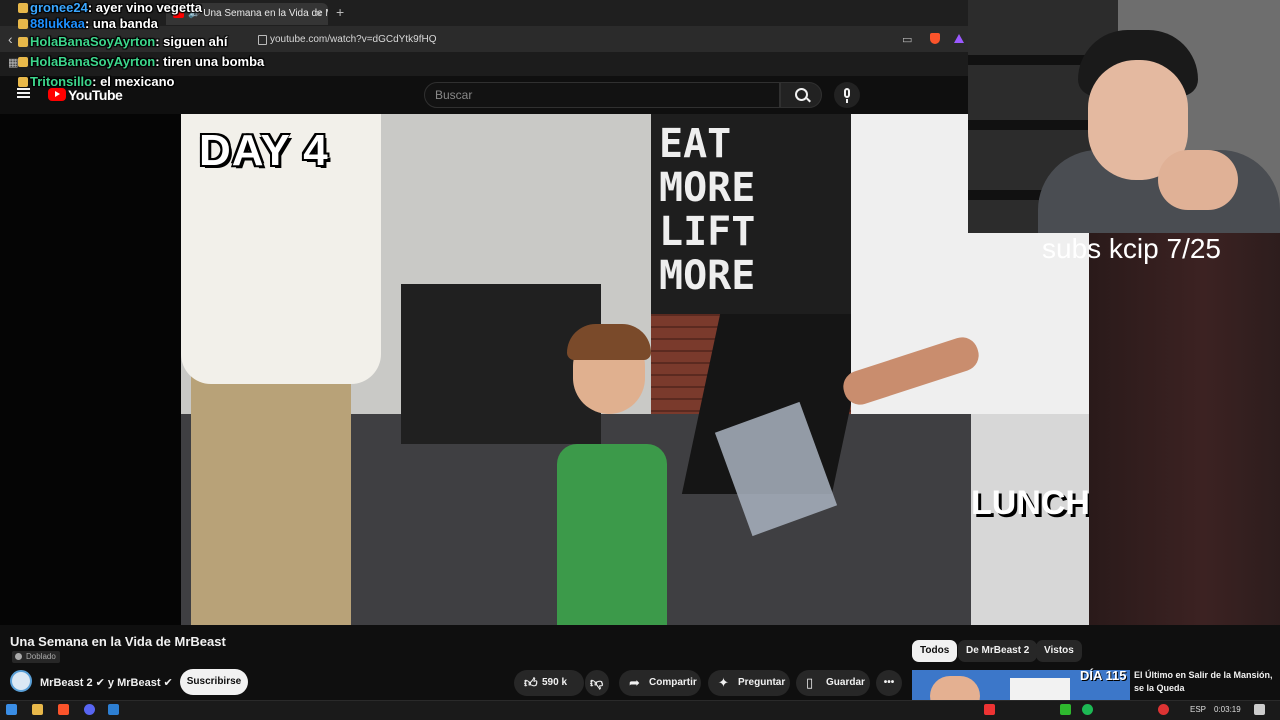 The width and height of the screenshot is (1280, 720). Describe the element at coordinates (907, 39) in the screenshot. I see `cast-icon: ▭` at that location.